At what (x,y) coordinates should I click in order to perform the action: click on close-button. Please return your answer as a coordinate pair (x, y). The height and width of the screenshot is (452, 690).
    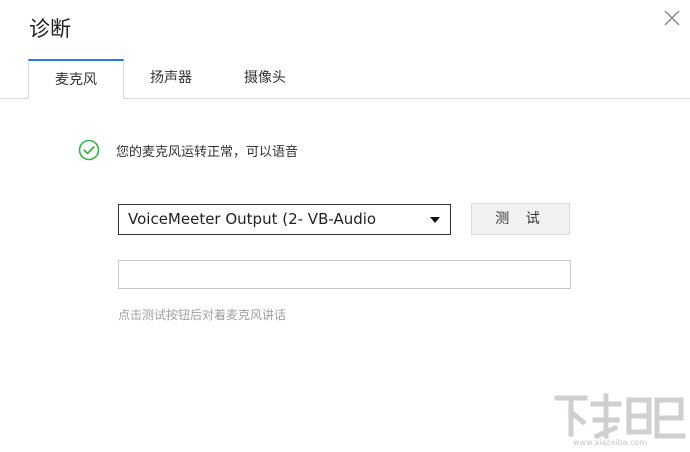
    Looking at the image, I should click on (672, 18).